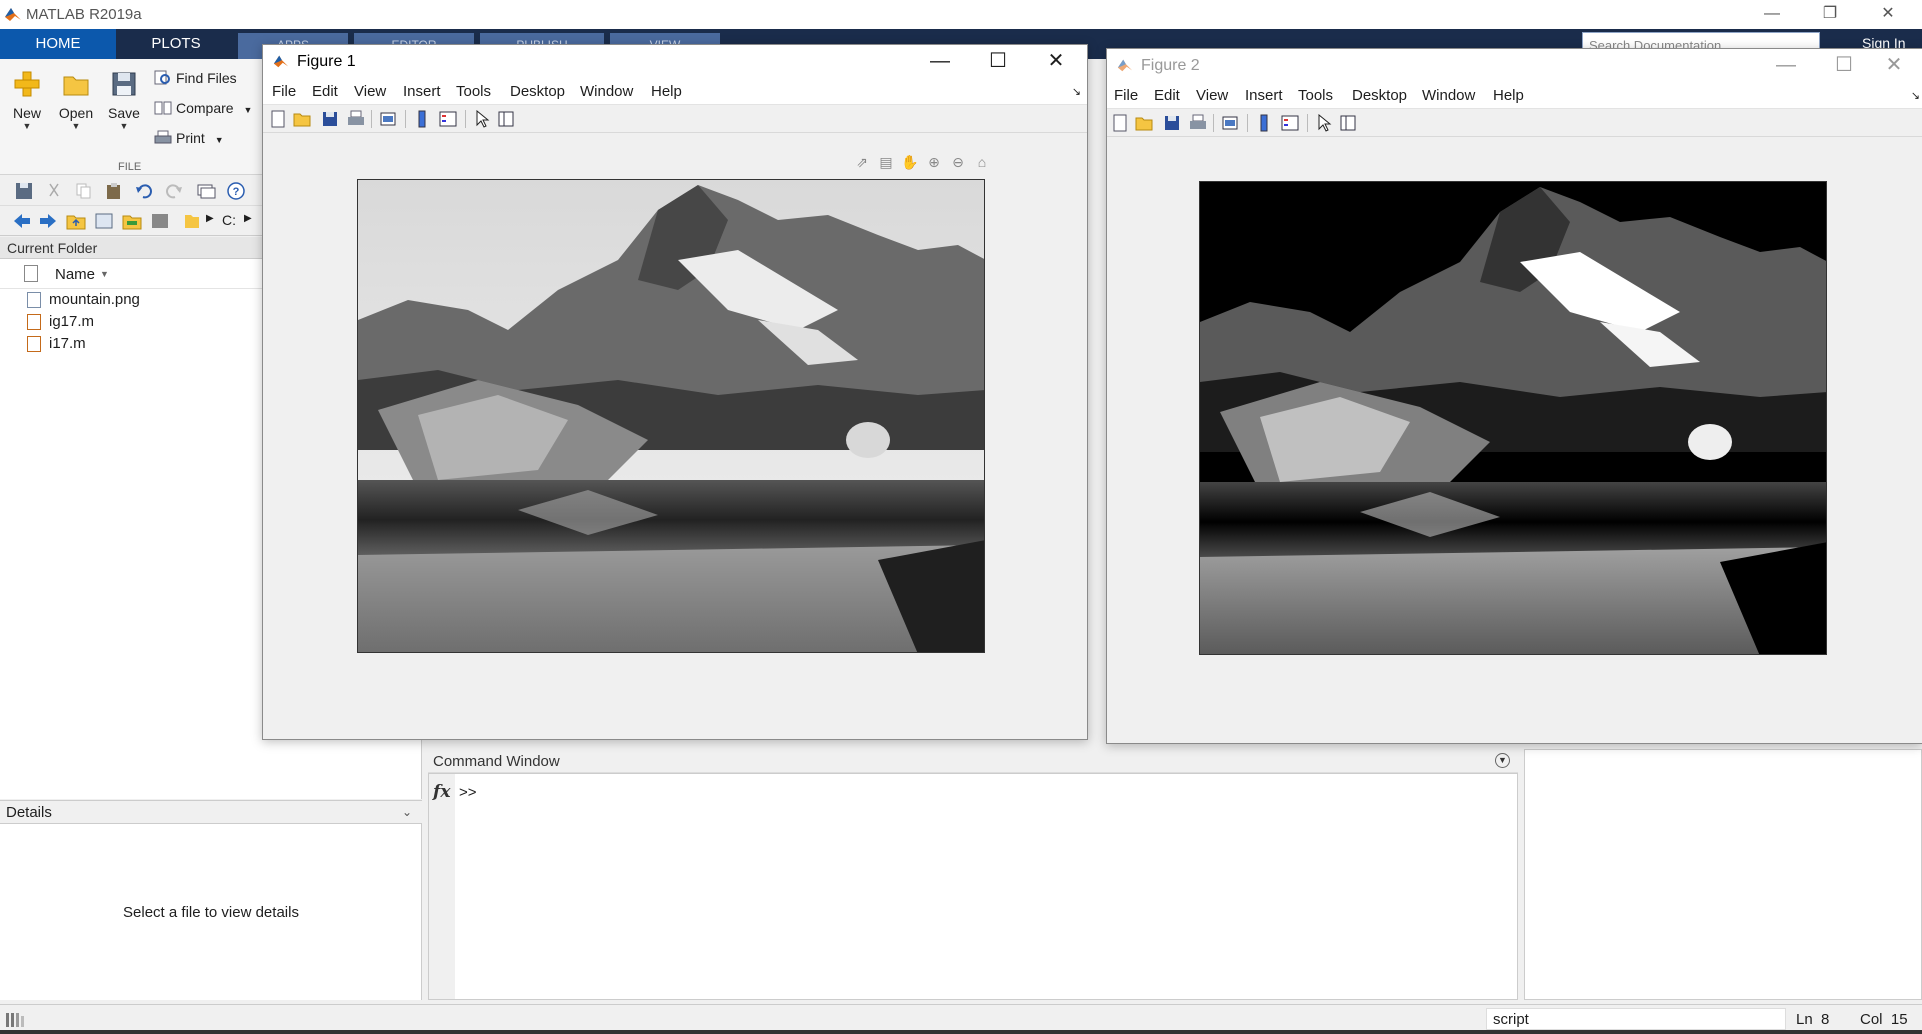 The width and height of the screenshot is (1922, 1034). What do you see at coordinates (174, 191) in the screenshot?
I see `redo-icon` at bounding box center [174, 191].